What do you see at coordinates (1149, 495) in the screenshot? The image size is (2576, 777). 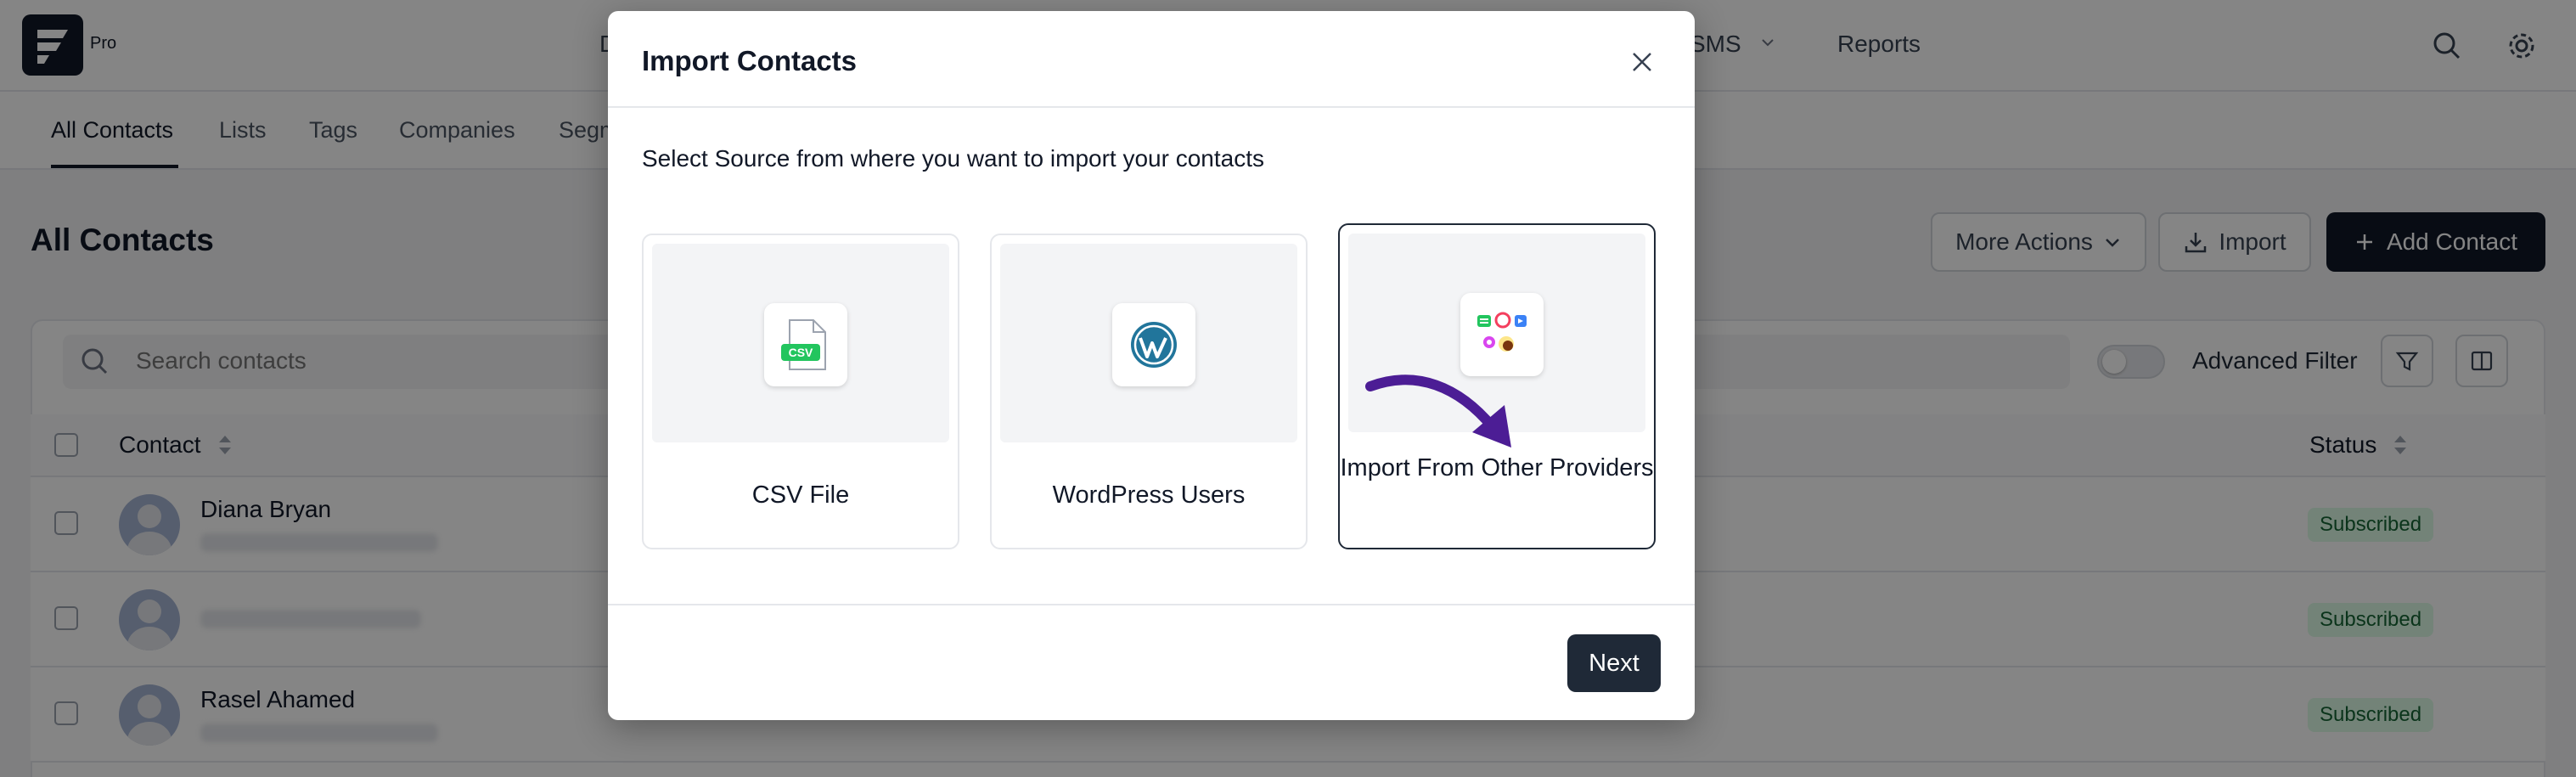 I see `source-label: WordPress Users` at bounding box center [1149, 495].